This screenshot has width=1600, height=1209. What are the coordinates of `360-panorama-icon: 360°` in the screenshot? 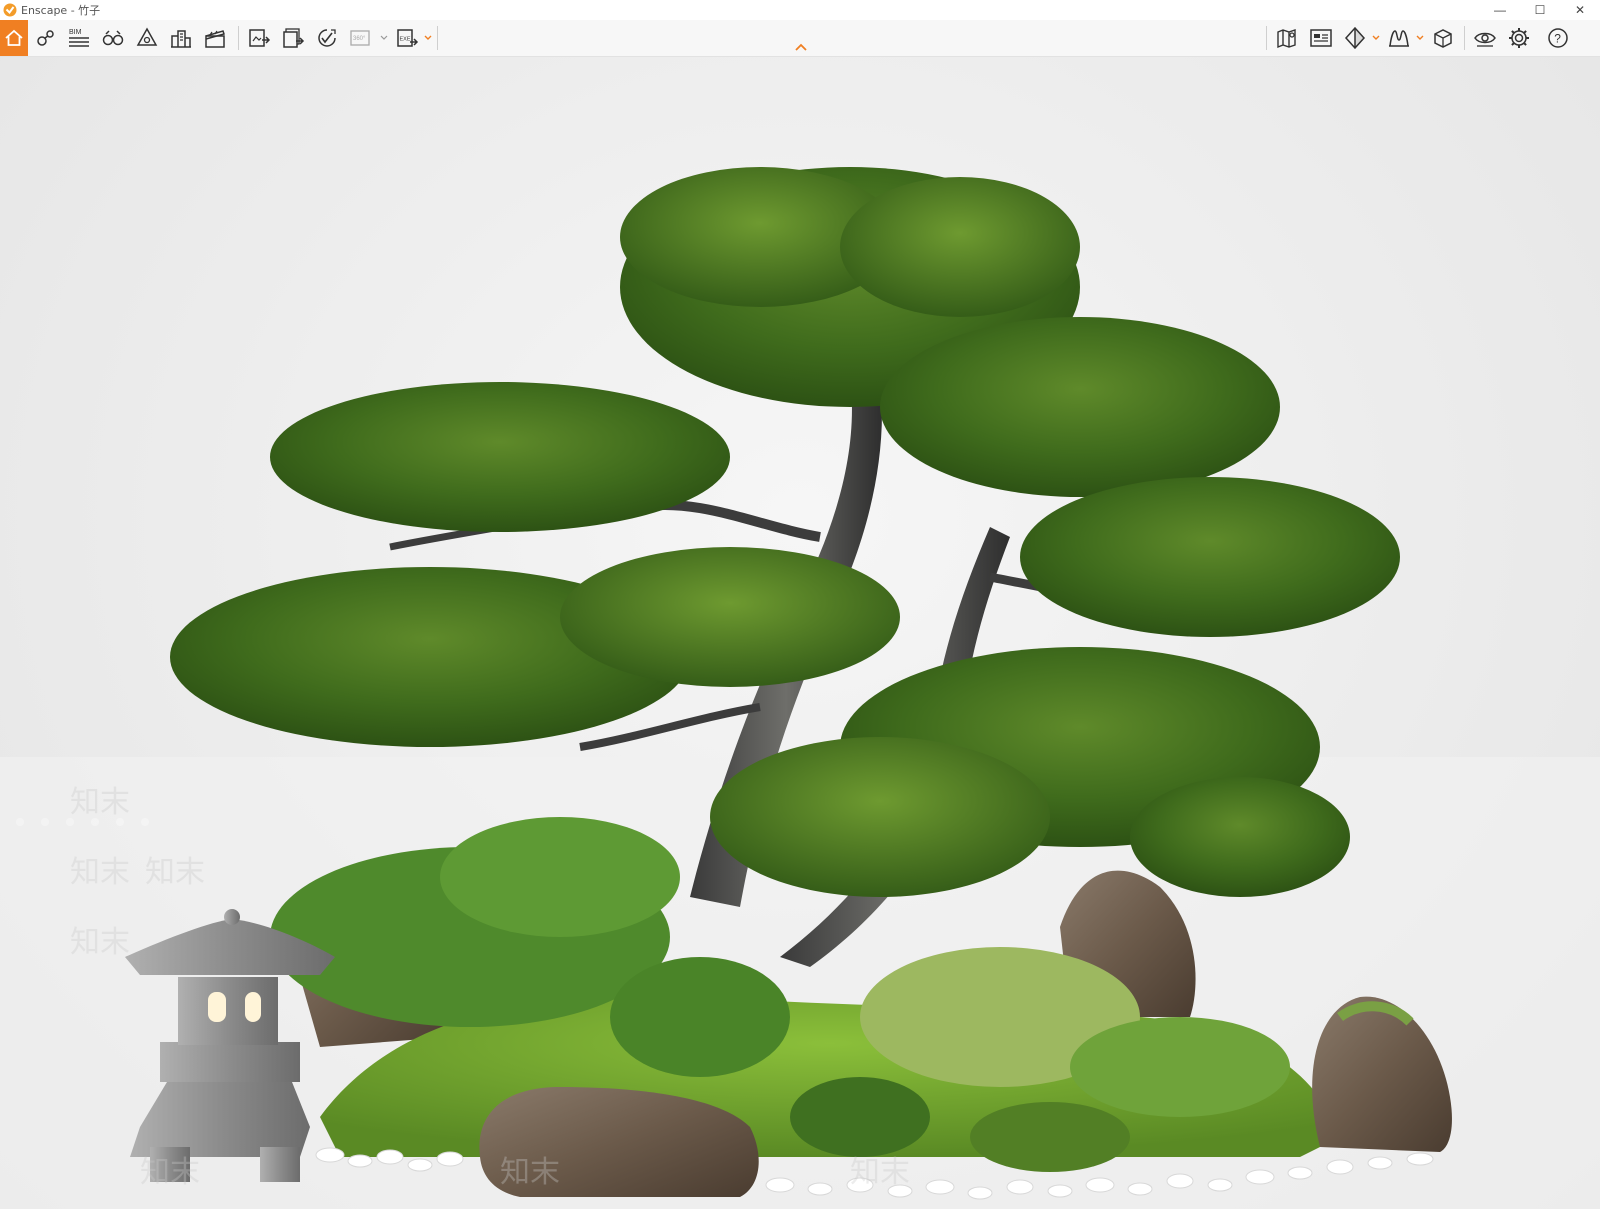 It's located at (360, 38).